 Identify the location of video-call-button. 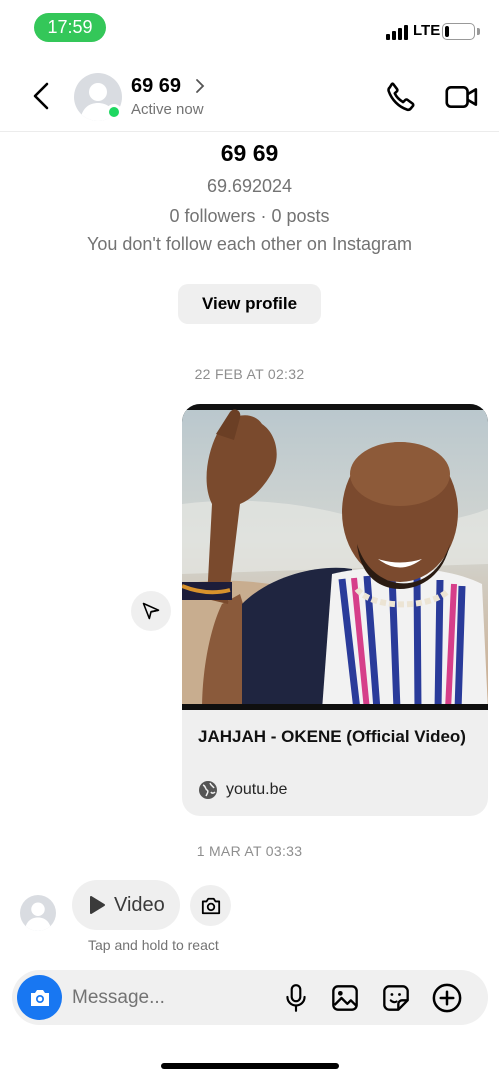
(462, 97).